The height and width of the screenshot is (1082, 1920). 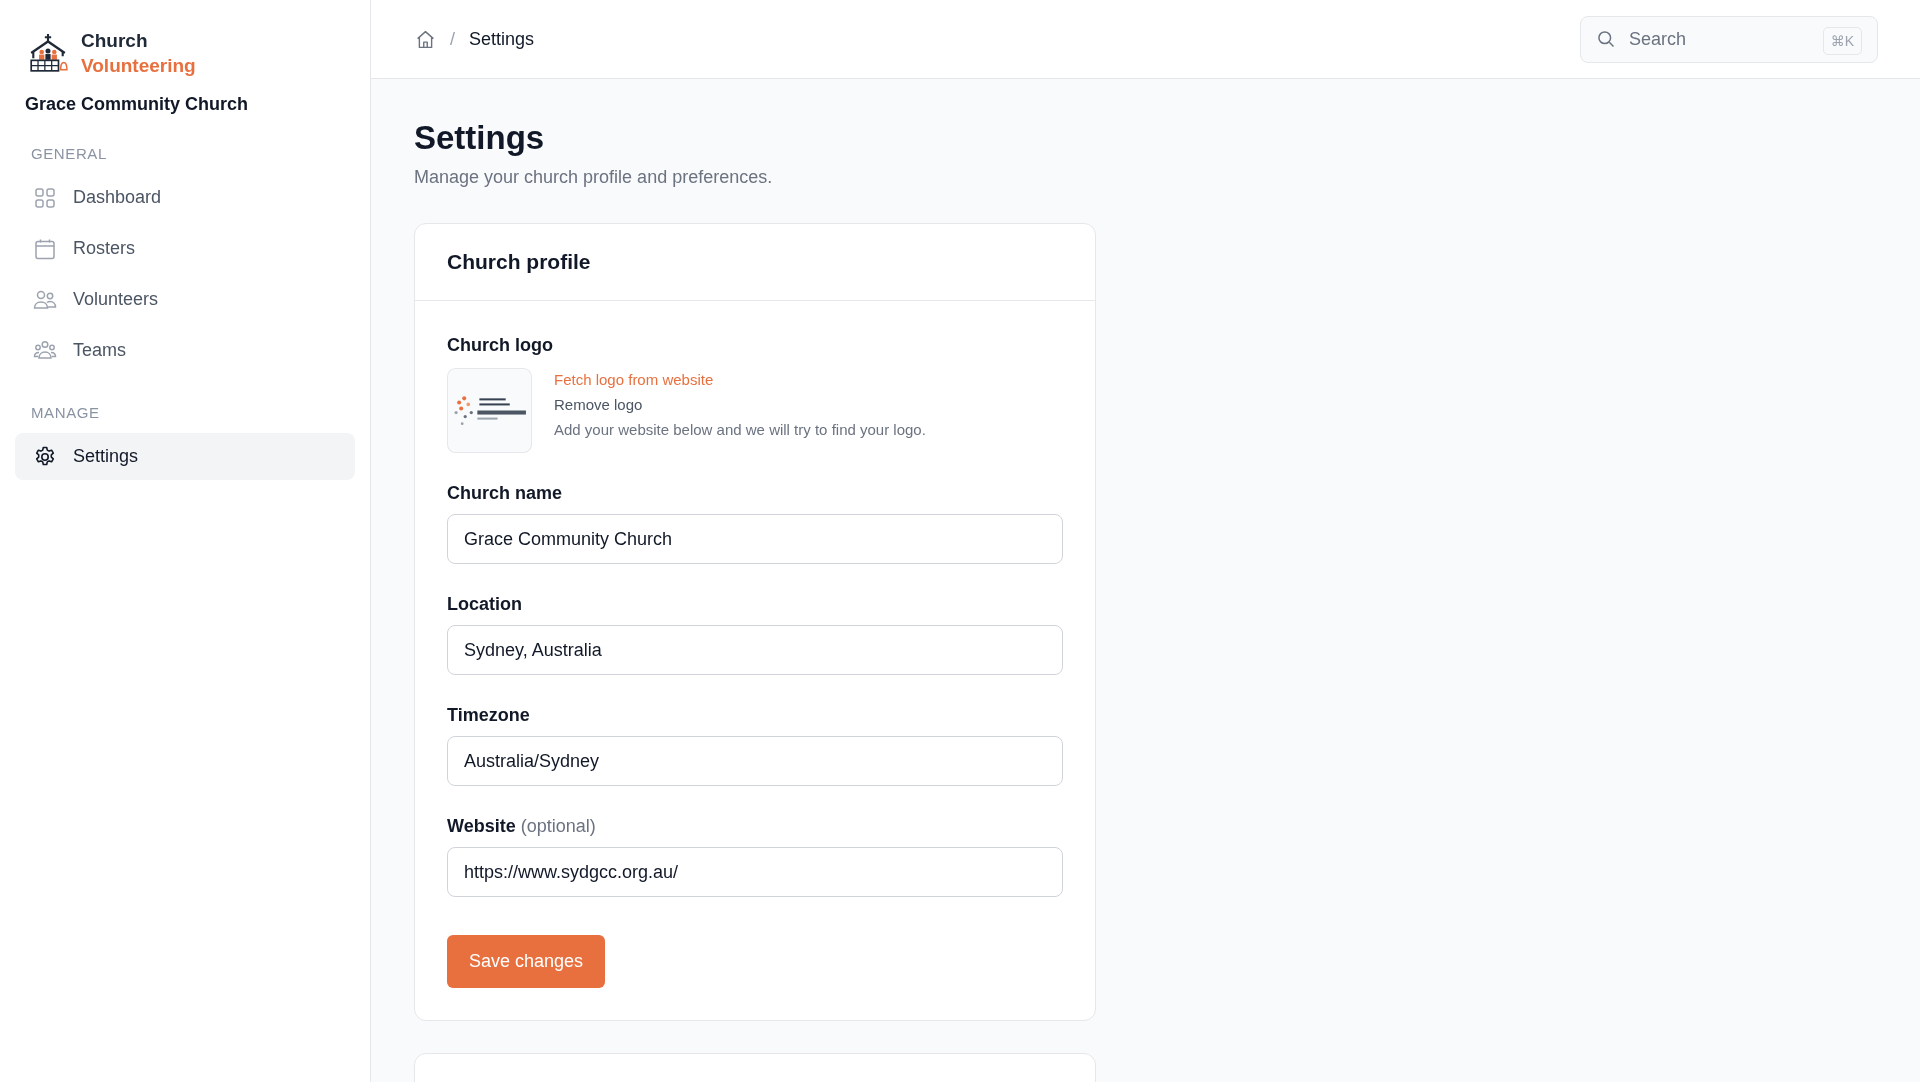 I want to click on page-subtitle: Manage your church profile and preferences., so click(x=594, y=177).